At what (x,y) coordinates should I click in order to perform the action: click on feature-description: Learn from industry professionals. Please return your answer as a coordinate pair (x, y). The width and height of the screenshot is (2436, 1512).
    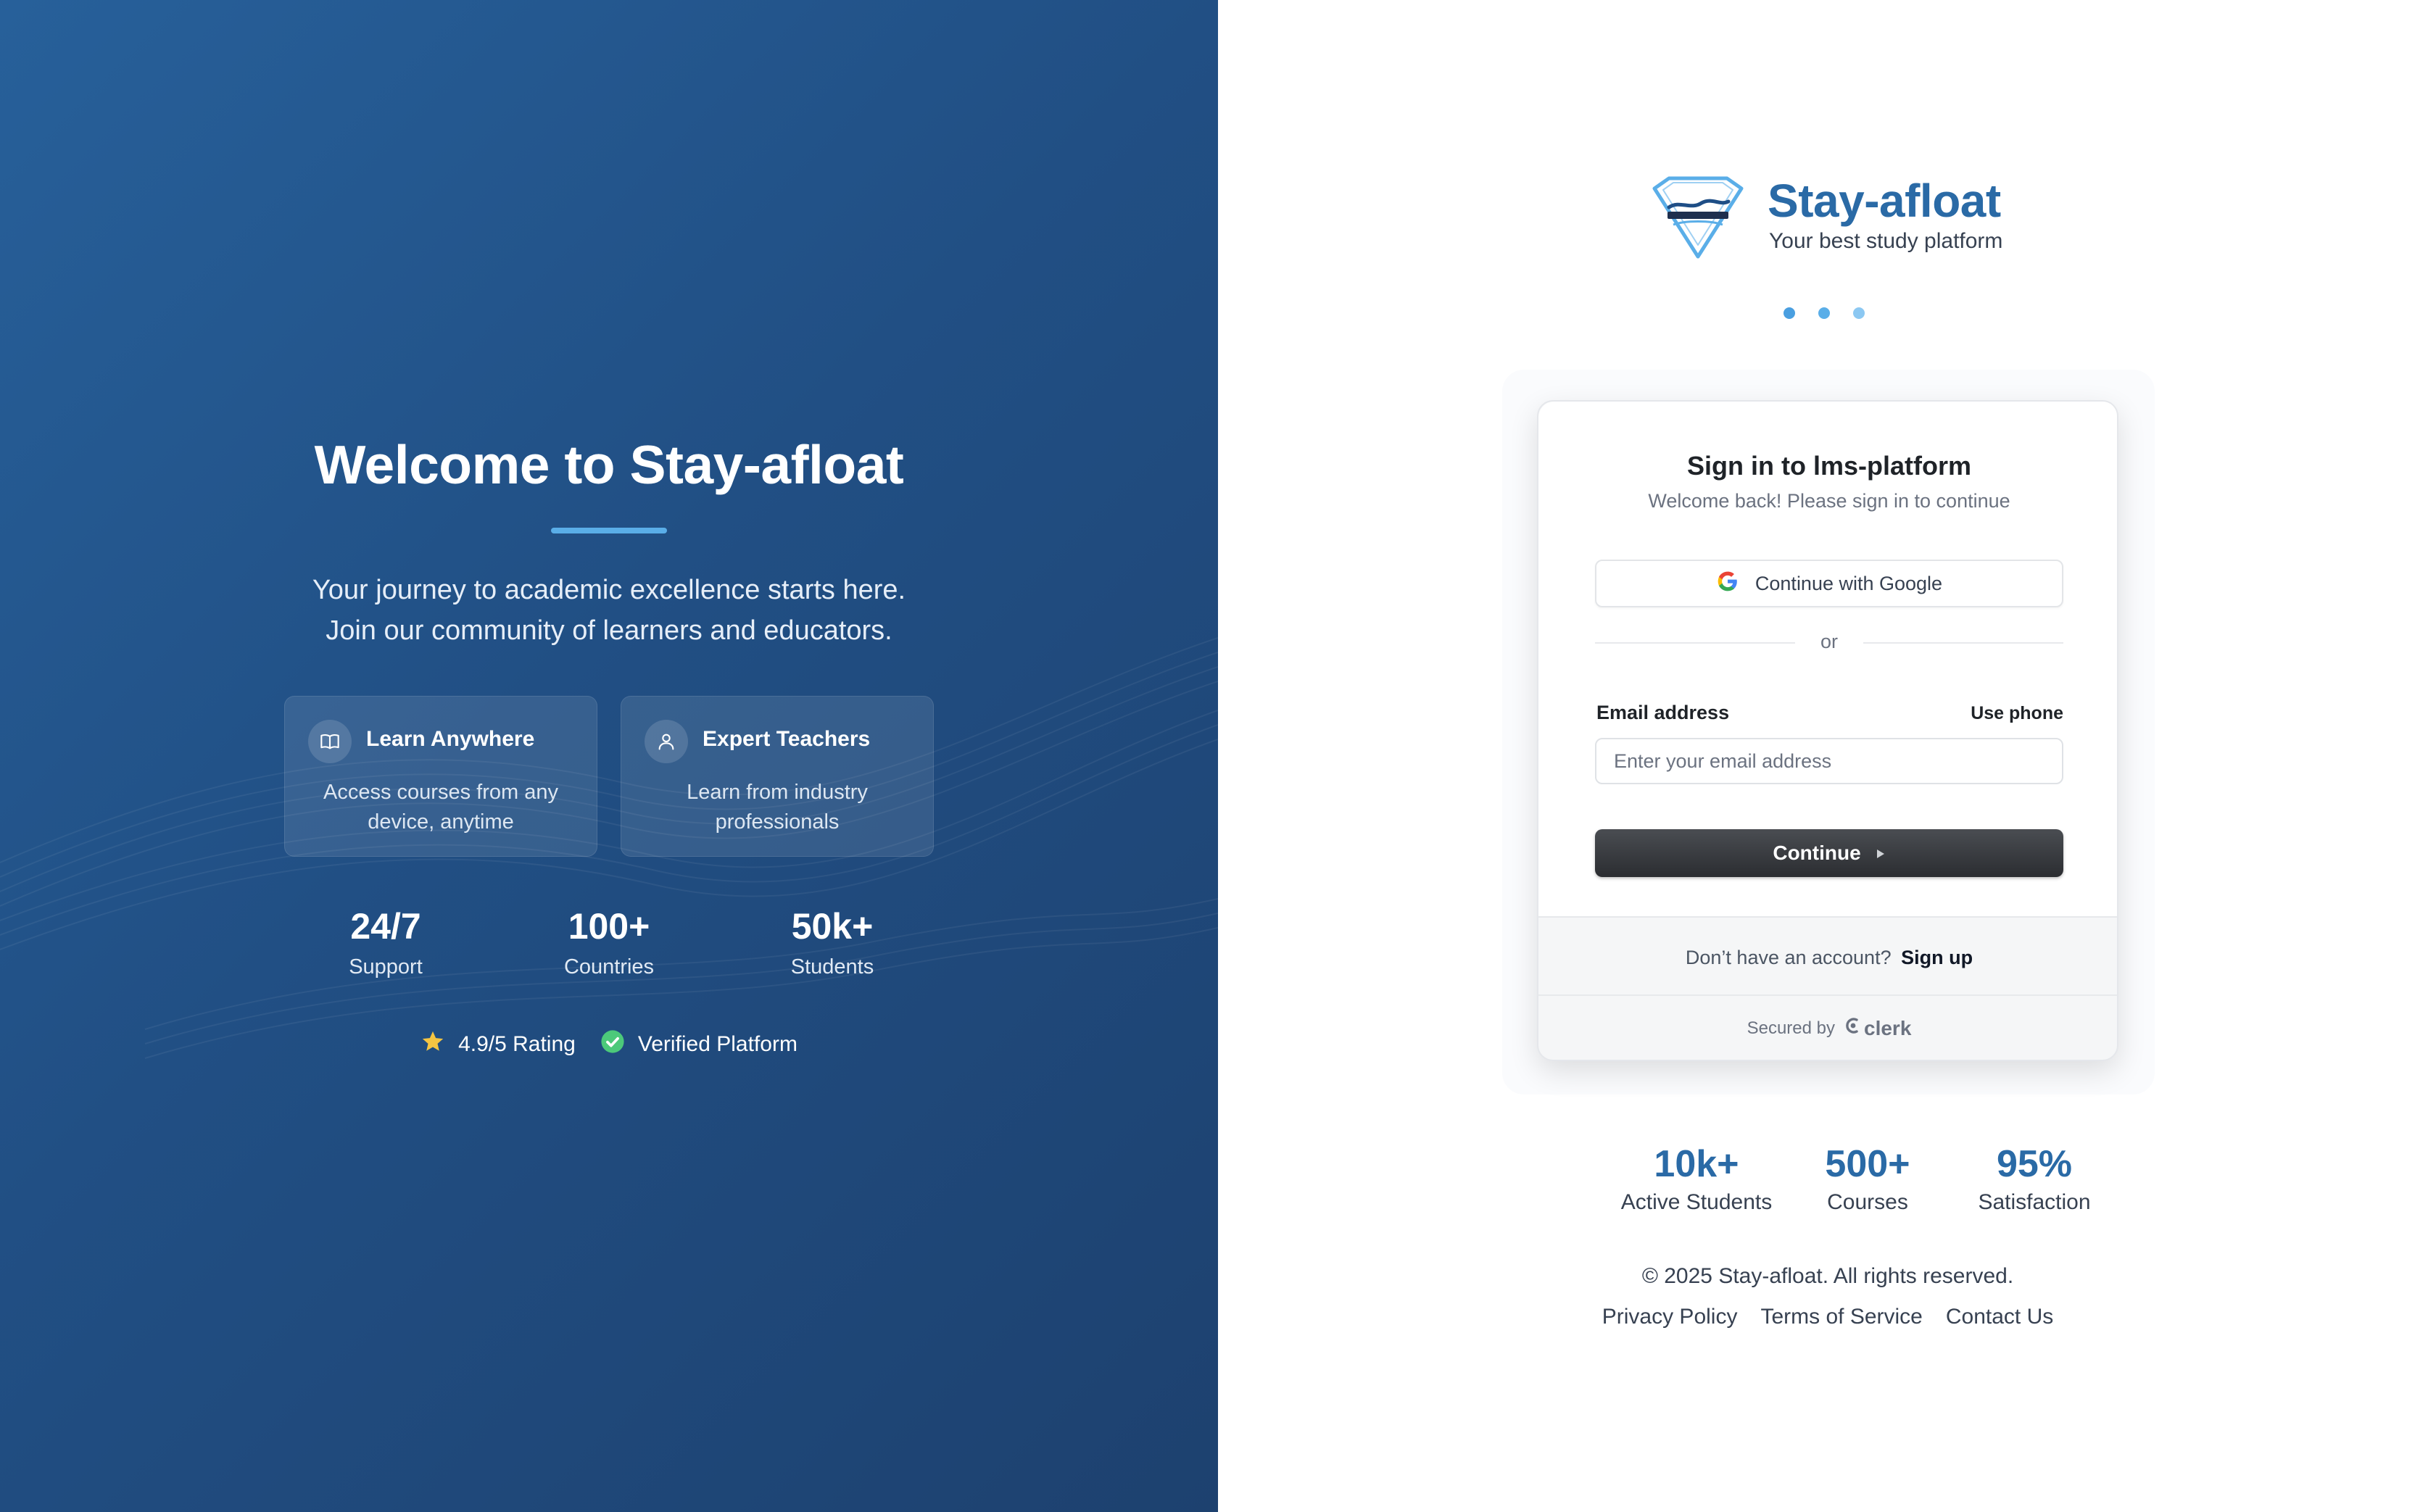
    Looking at the image, I should click on (777, 807).